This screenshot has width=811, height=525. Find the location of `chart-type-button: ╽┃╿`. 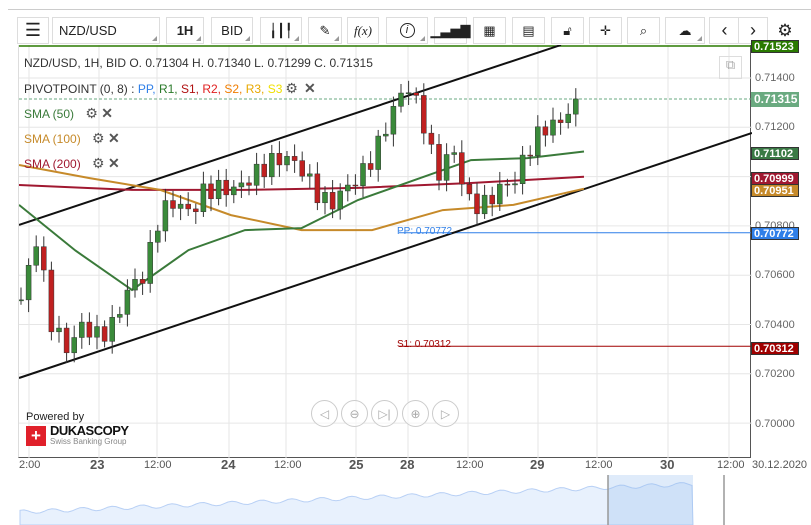

chart-type-button: ╽┃╿ is located at coordinates (281, 30).